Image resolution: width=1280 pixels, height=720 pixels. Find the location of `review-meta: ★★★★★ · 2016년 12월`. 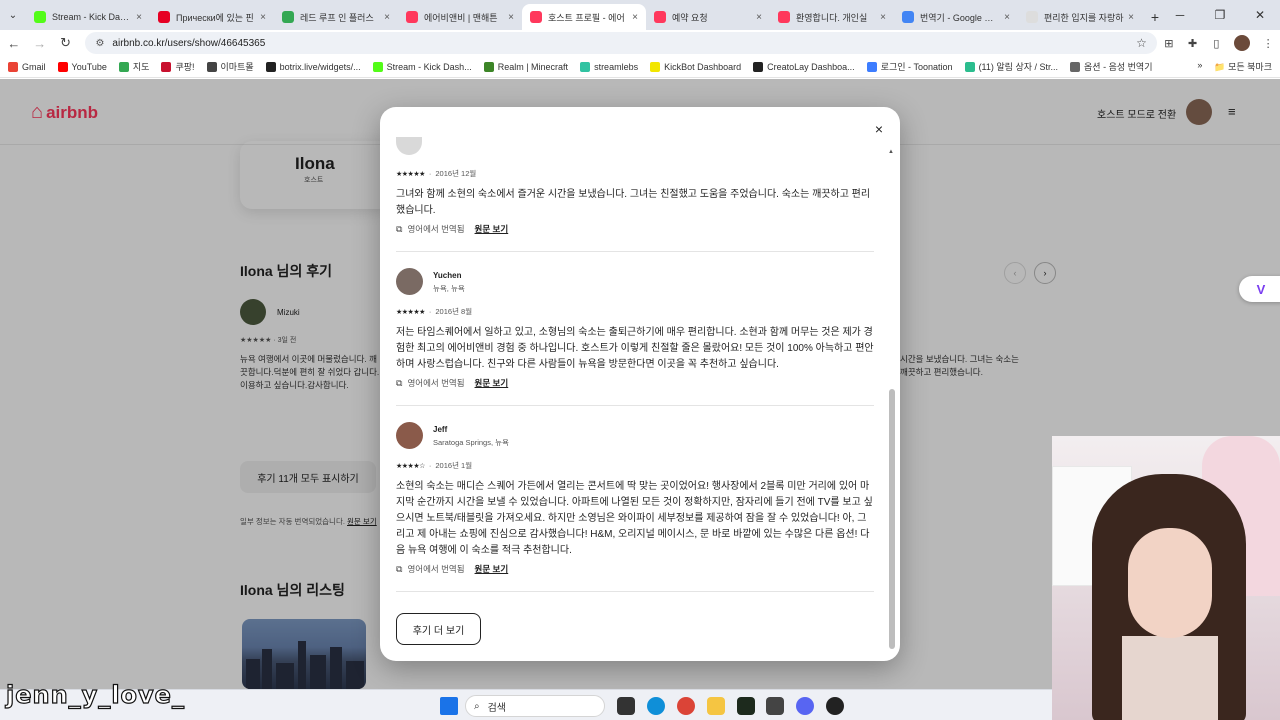

review-meta: ★★★★★ · 2016년 12월 is located at coordinates (436, 173).